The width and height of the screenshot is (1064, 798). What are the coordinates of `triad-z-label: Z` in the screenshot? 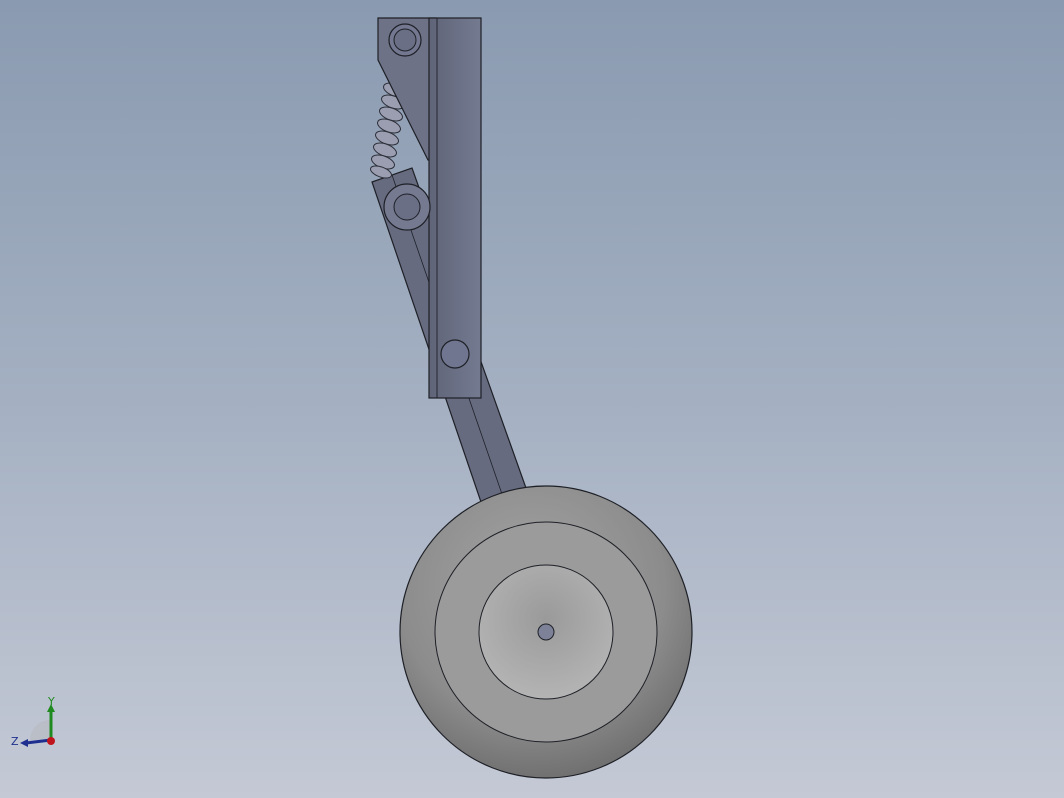 It's located at (15, 741).